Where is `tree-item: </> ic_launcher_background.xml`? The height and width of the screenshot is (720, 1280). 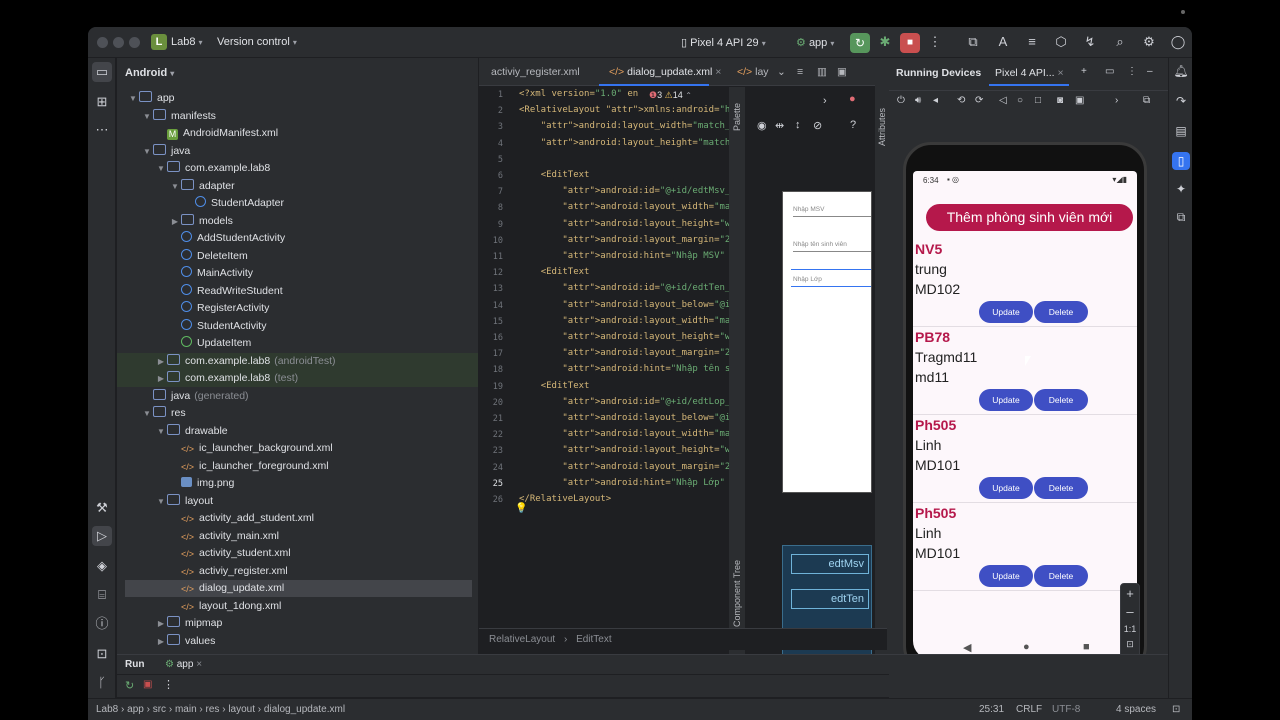 tree-item: </> ic_launcher_background.xml is located at coordinates (297, 448).